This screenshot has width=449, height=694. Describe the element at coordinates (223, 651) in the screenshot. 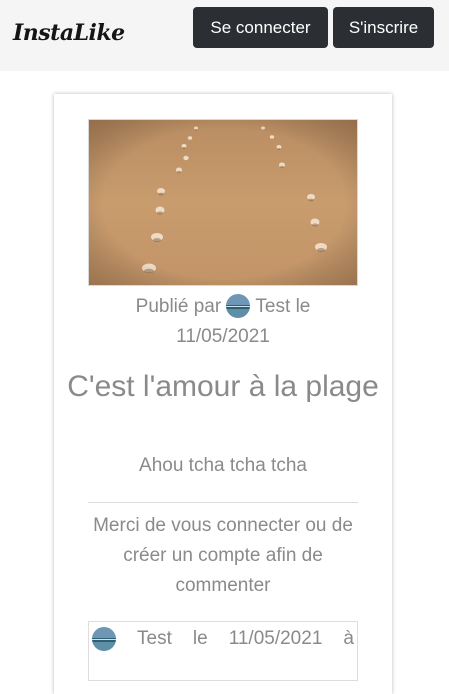

I see `comment-item: Test le 11/05/2021 à` at that location.